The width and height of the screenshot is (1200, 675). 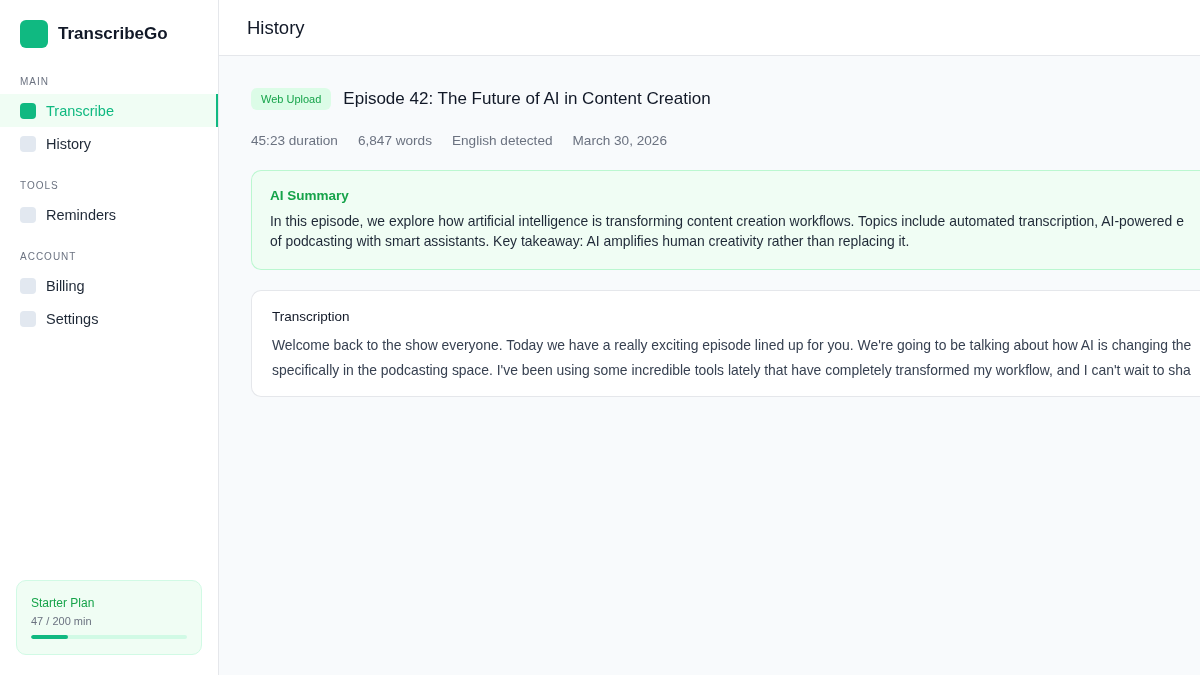 I want to click on sidebar-item: Billing, so click(x=109, y=285).